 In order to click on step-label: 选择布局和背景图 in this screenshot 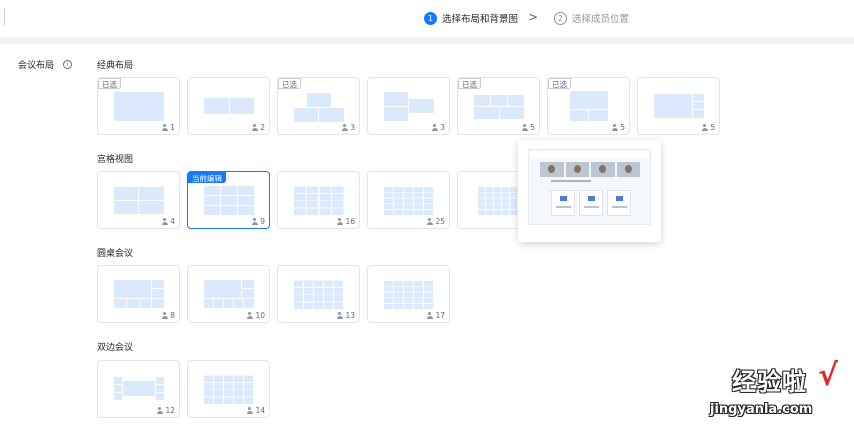, I will do `click(480, 19)`.